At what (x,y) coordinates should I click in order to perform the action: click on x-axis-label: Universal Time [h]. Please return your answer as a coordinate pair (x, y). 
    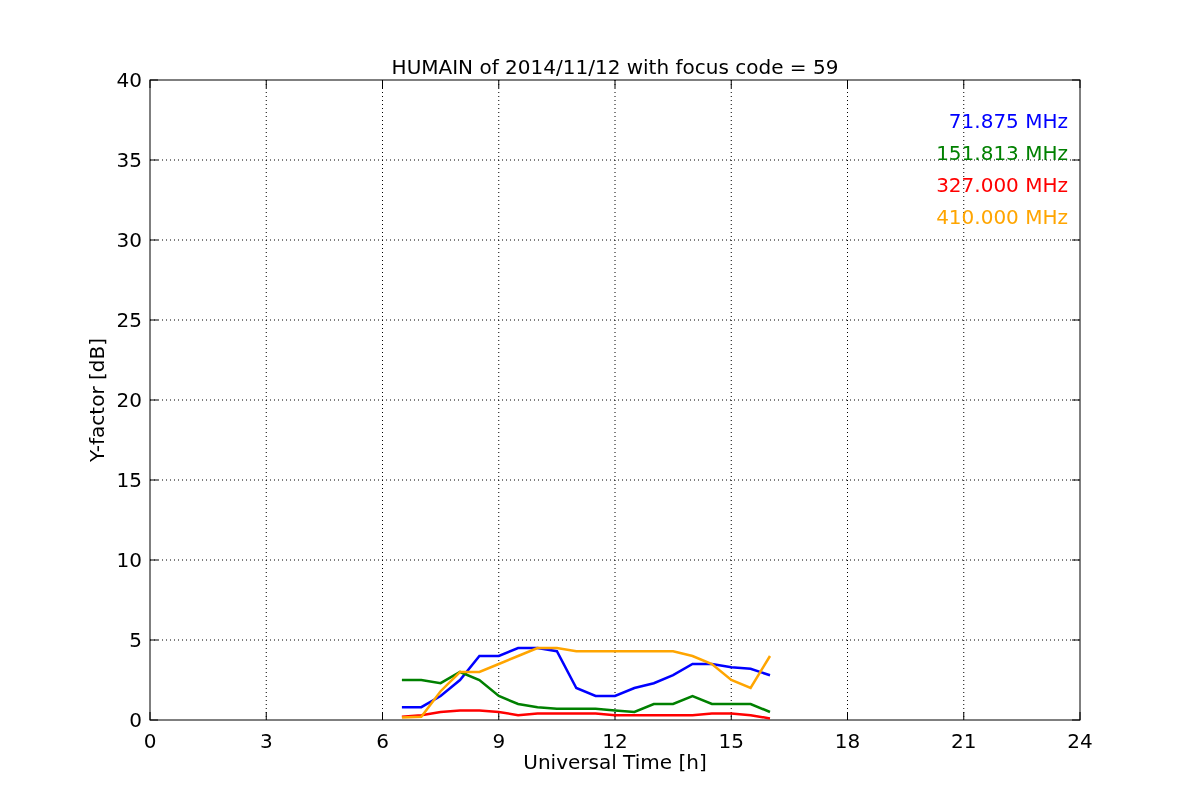
    Looking at the image, I should click on (615, 762).